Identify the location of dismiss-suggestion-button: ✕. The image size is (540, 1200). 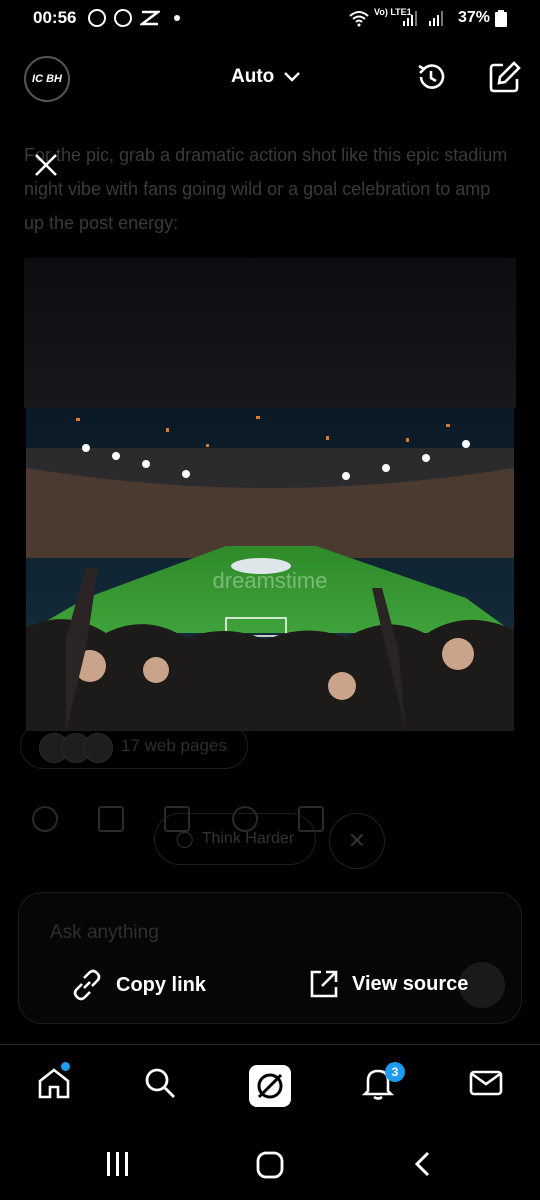
(357, 841).